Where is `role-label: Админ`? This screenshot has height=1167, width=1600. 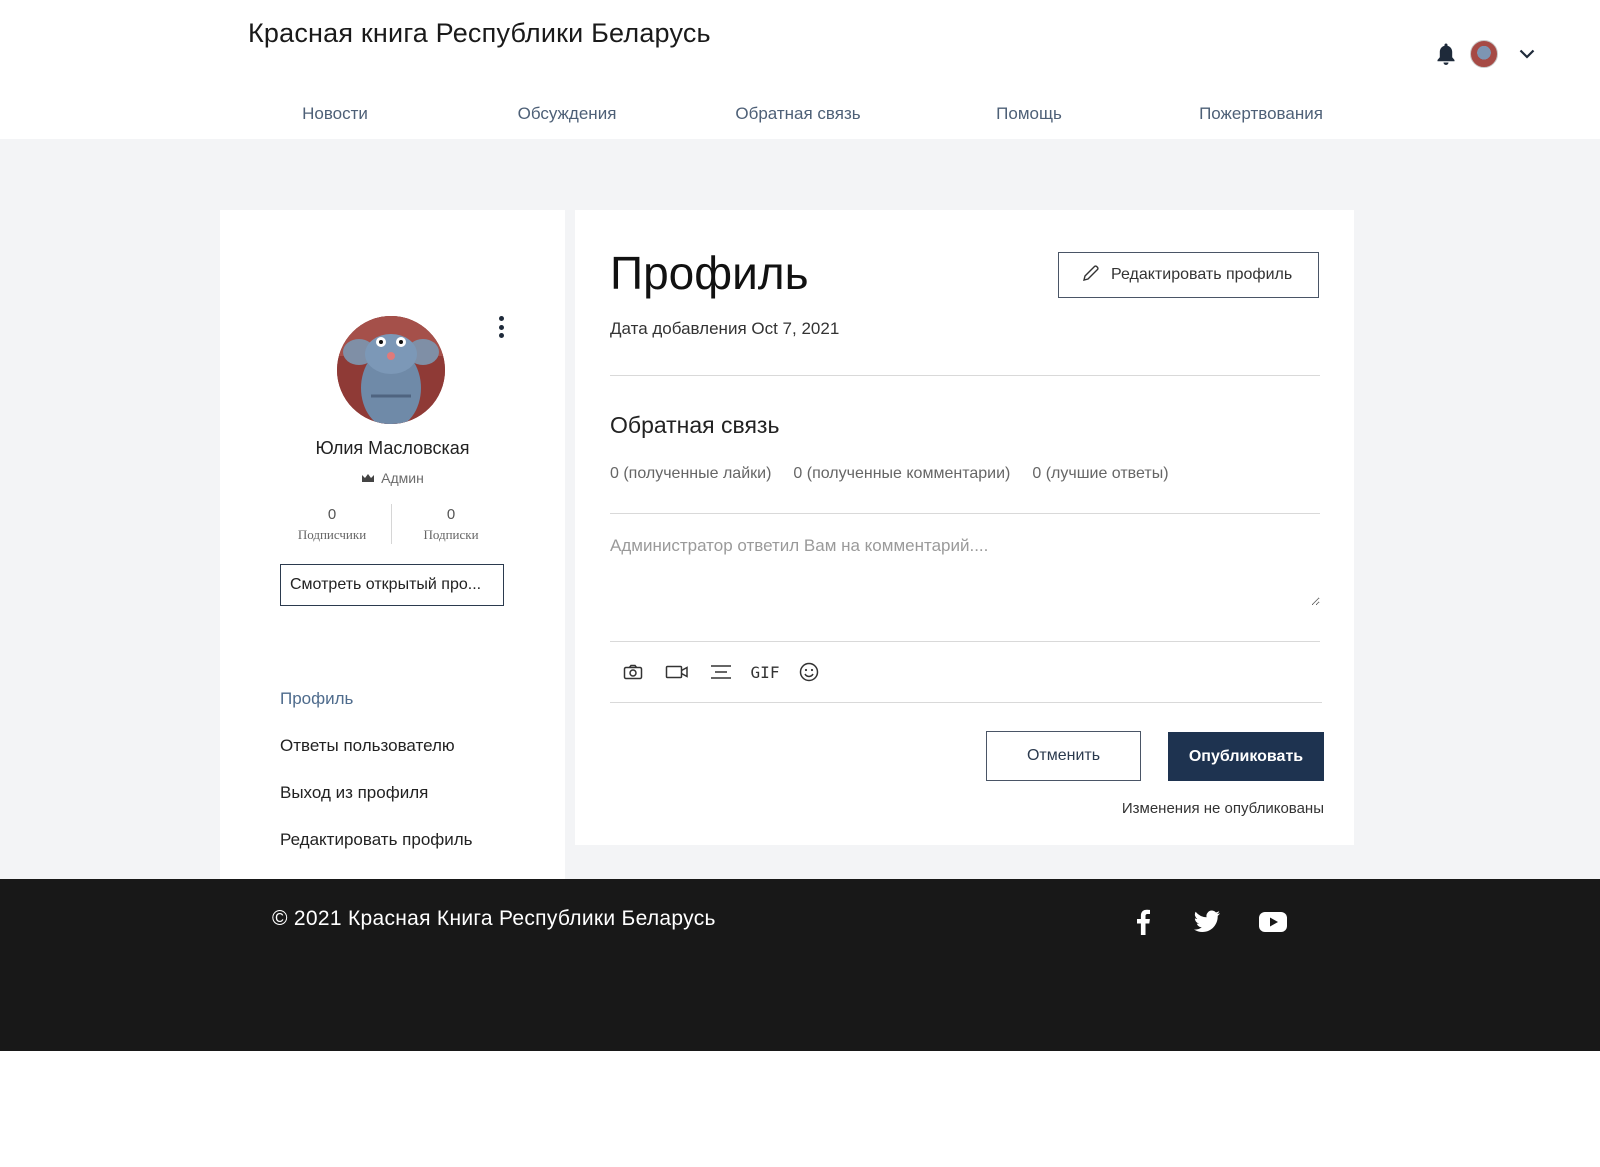
role-label: Админ is located at coordinates (402, 478).